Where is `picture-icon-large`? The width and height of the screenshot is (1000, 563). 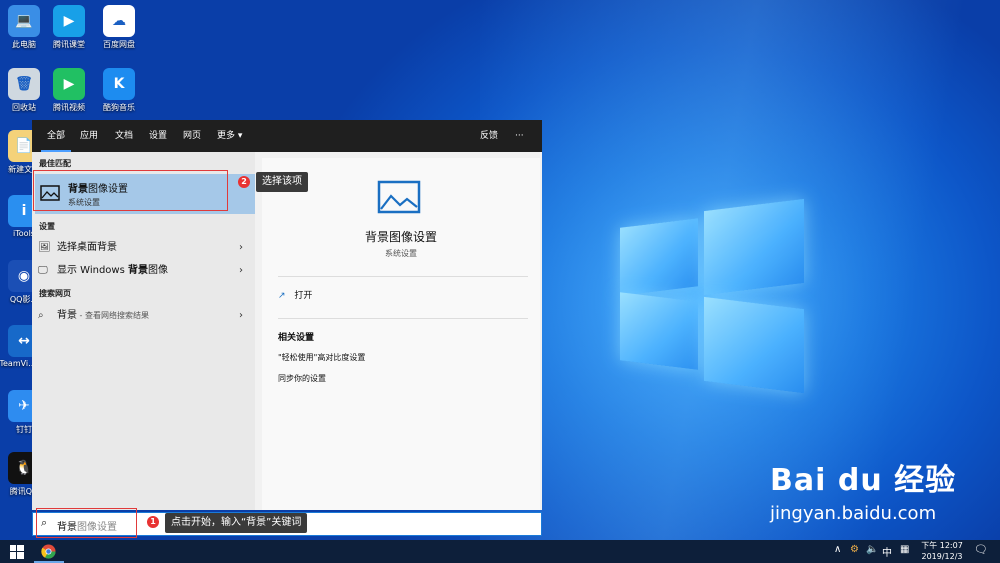 picture-icon-large is located at coordinates (399, 197).